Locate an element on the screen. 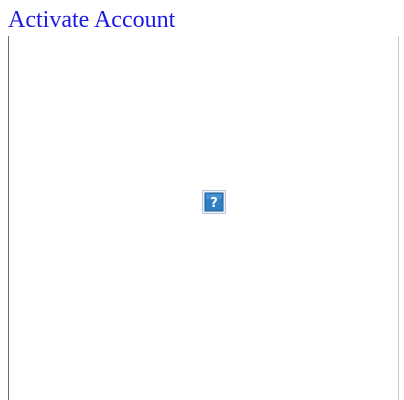  broken-image-question-icon: ? is located at coordinates (214, 202).